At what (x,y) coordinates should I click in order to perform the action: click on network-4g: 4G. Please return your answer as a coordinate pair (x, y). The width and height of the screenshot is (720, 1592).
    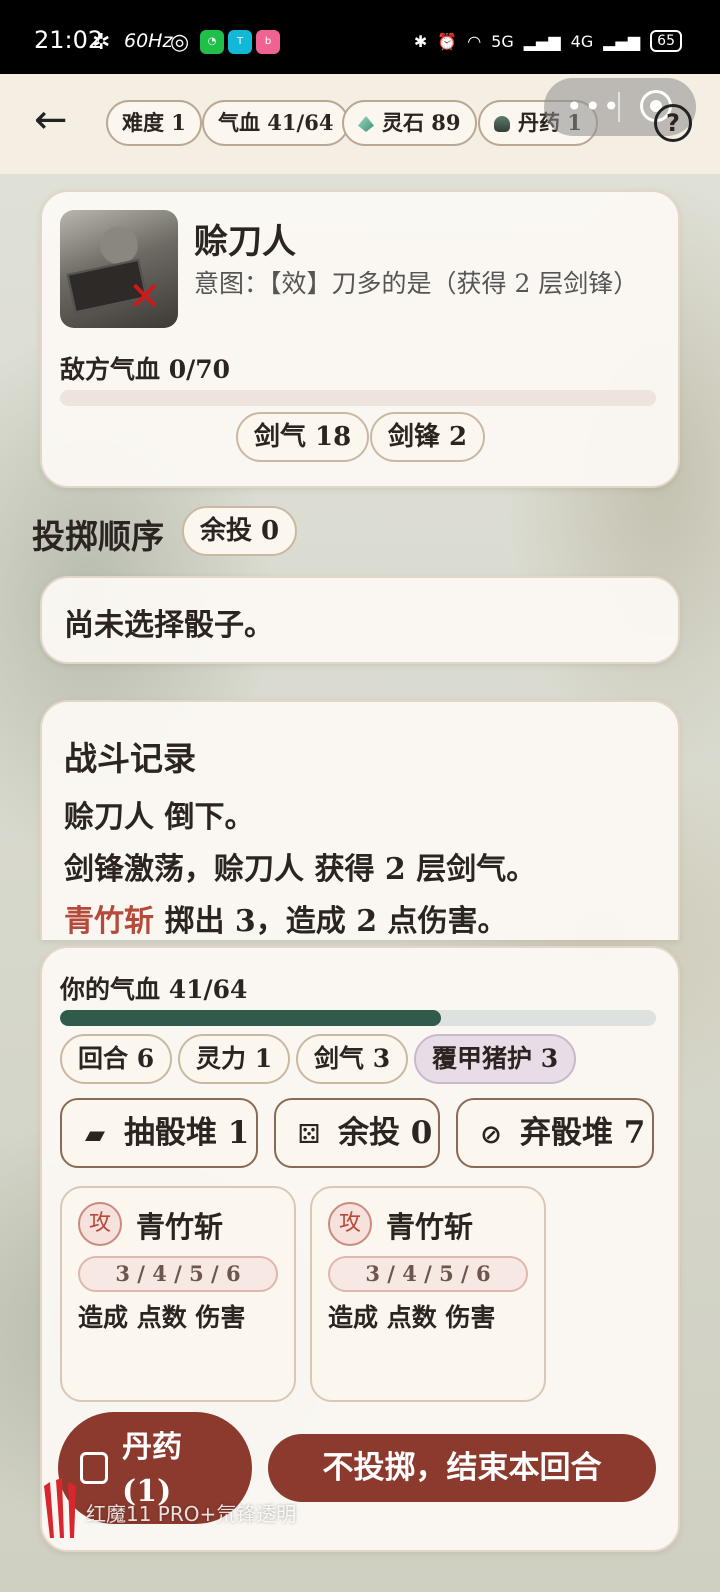
    Looking at the image, I should click on (582, 41).